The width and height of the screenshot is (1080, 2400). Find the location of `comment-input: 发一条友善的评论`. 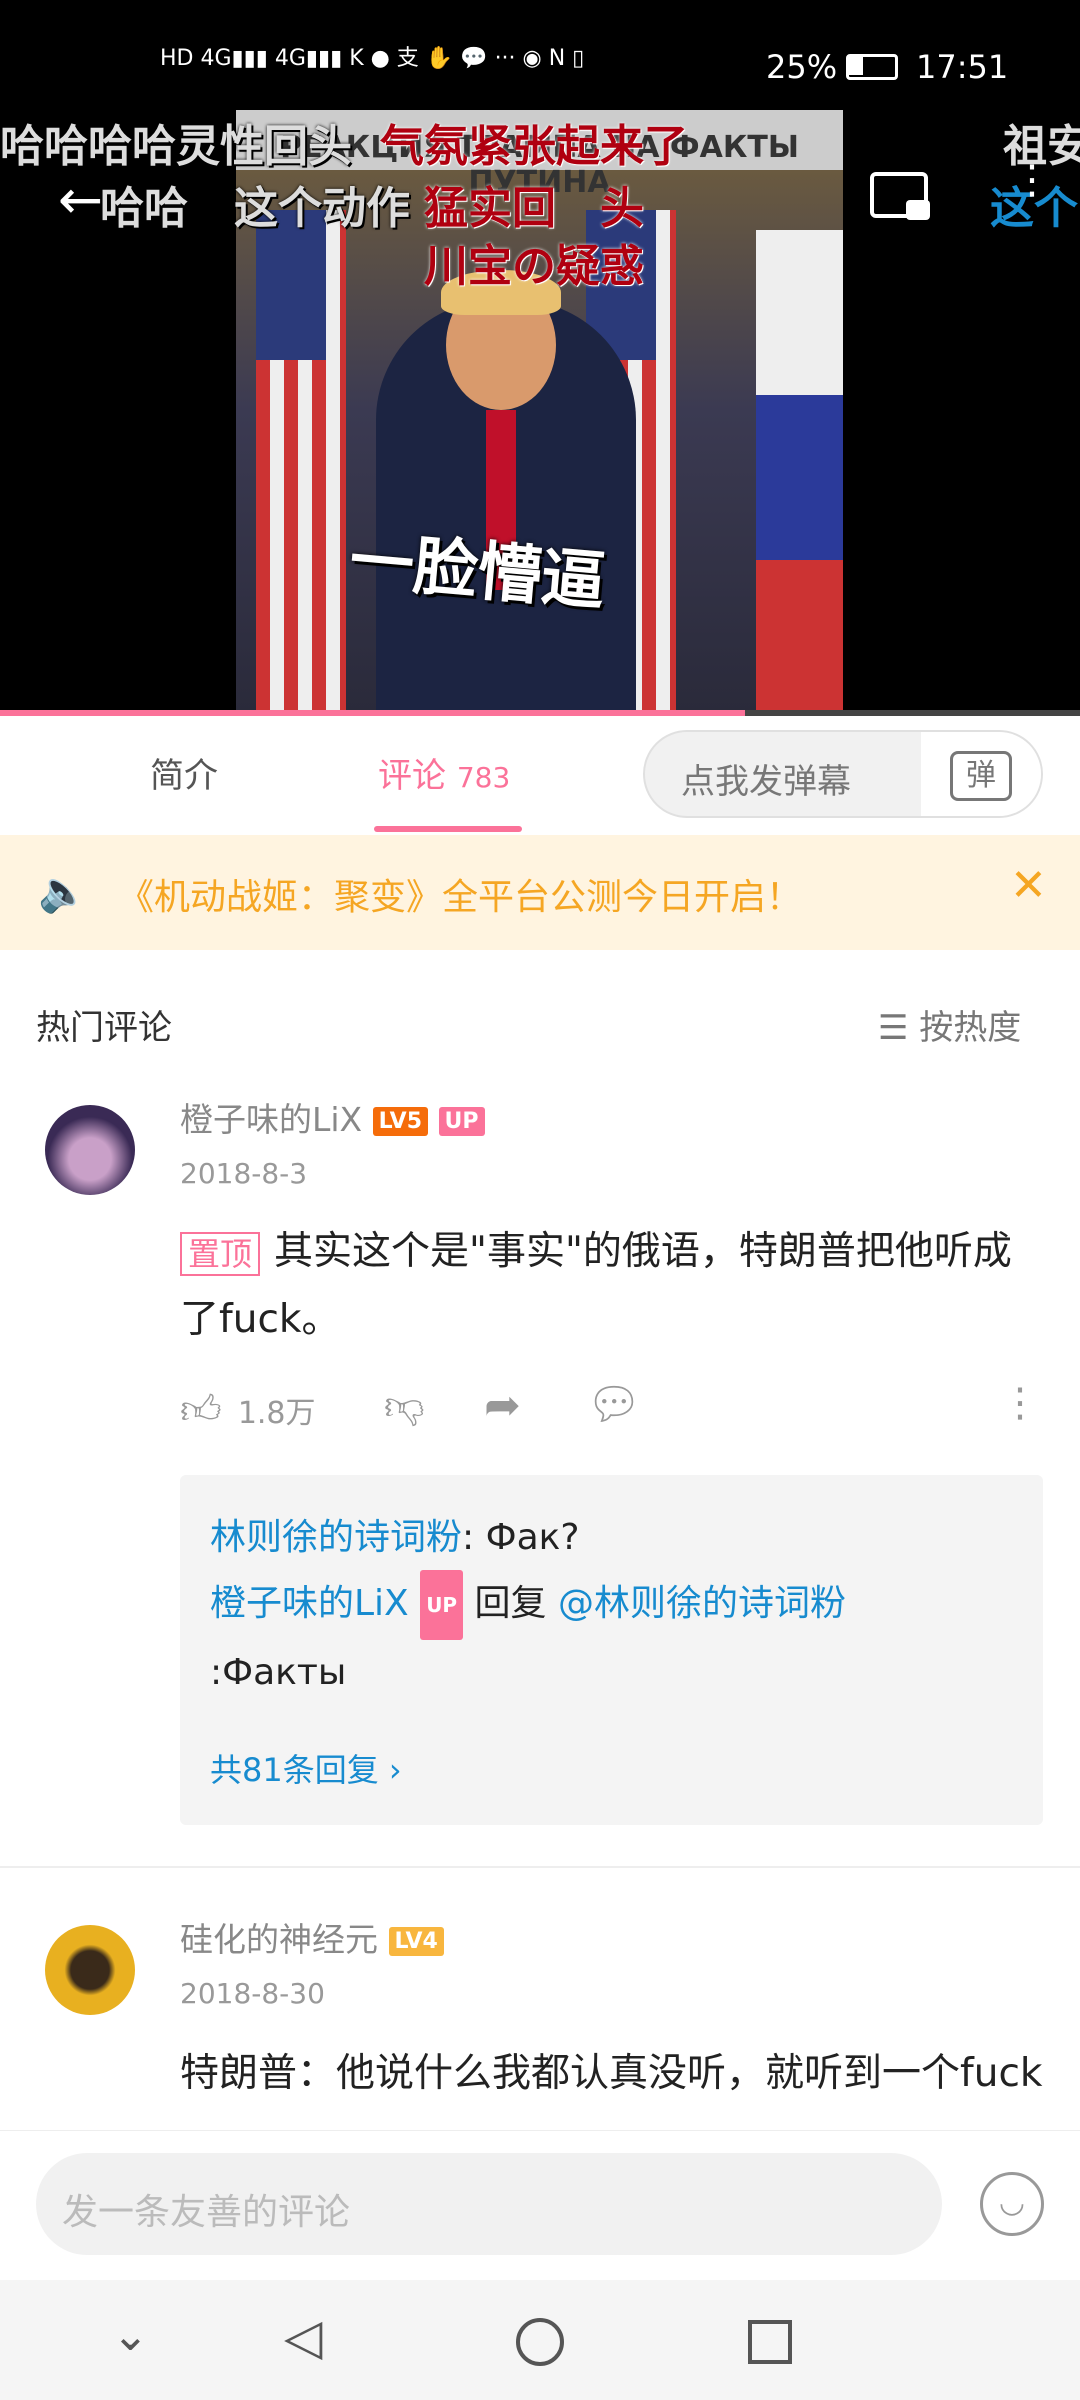

comment-input: 发一条友善的评论 is located at coordinates (489, 2204).